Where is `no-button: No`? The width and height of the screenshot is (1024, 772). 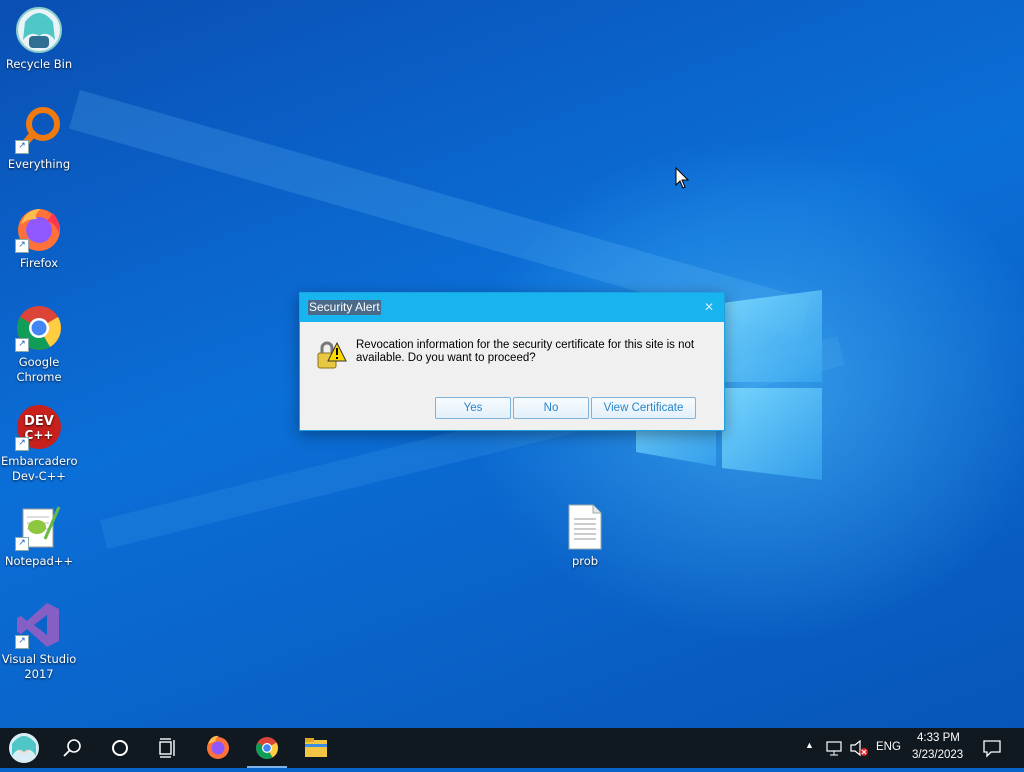
no-button: No is located at coordinates (551, 408).